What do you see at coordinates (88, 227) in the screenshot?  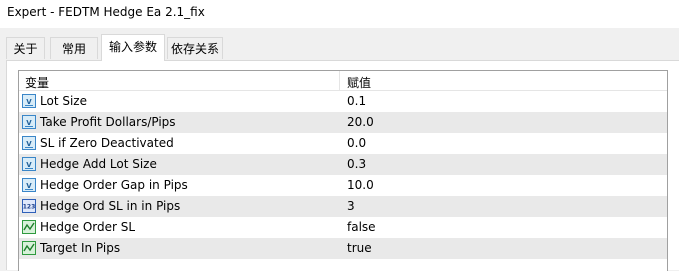 I see `parameter-name: Hedge Order SL` at bounding box center [88, 227].